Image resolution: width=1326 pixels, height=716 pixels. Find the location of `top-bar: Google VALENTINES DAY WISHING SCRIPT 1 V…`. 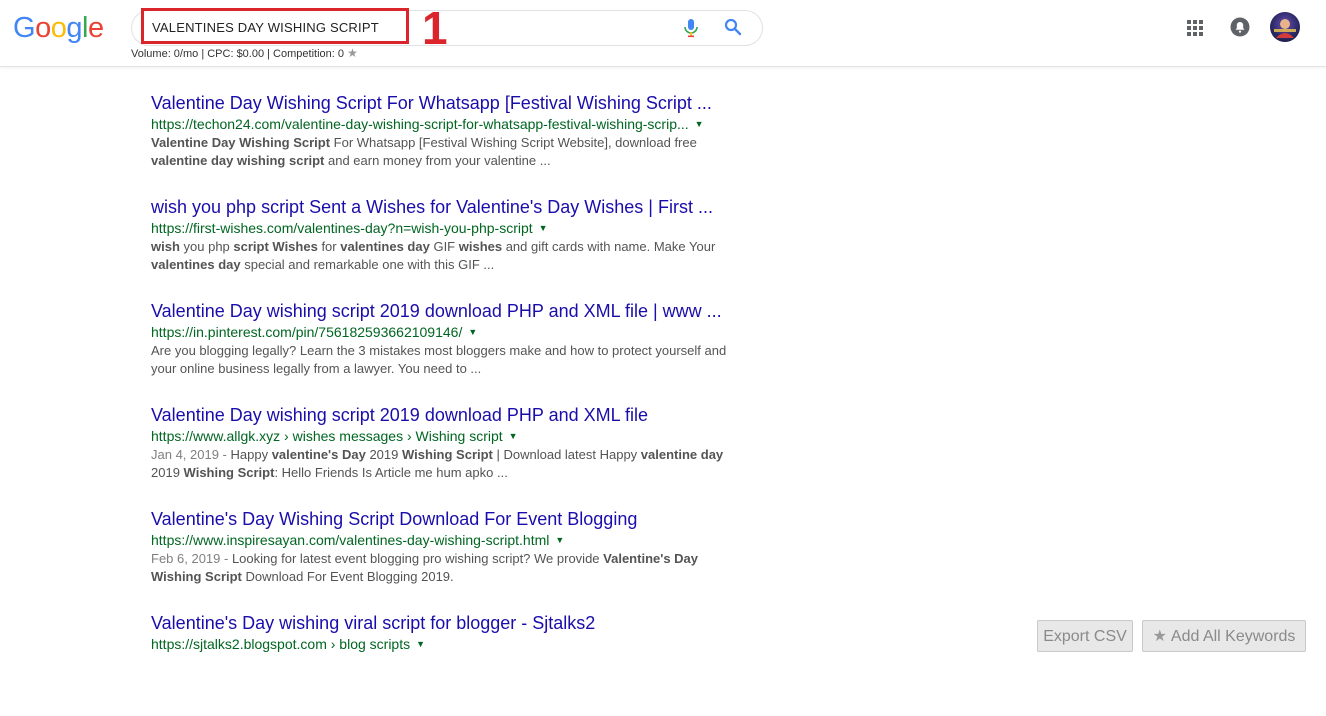

top-bar: Google VALENTINES DAY WISHING SCRIPT 1 V… is located at coordinates (663, 33).